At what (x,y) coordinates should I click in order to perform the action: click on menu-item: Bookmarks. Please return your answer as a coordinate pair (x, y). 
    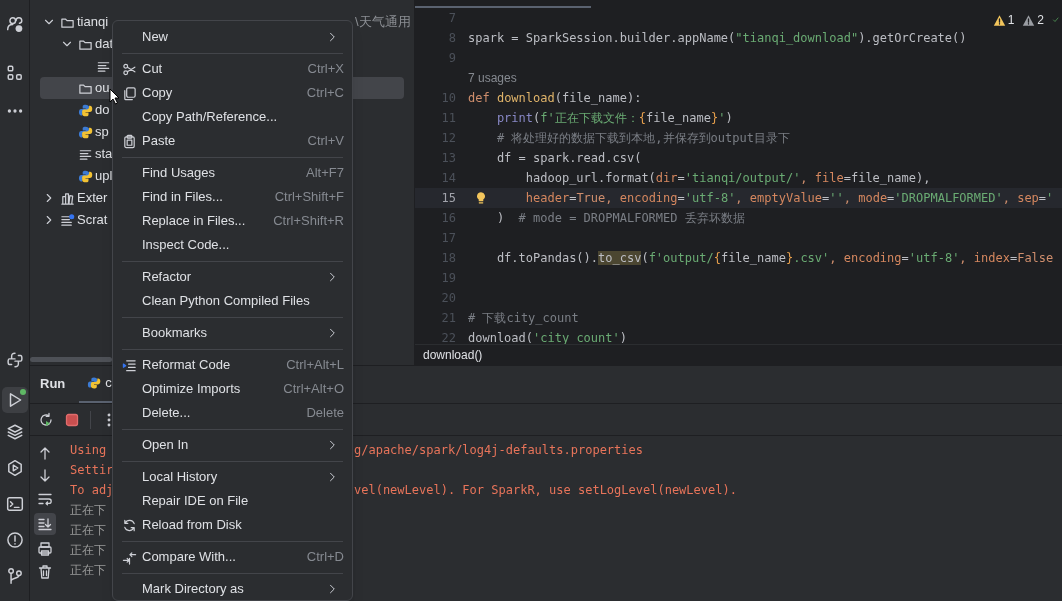
    Looking at the image, I should click on (232, 333).